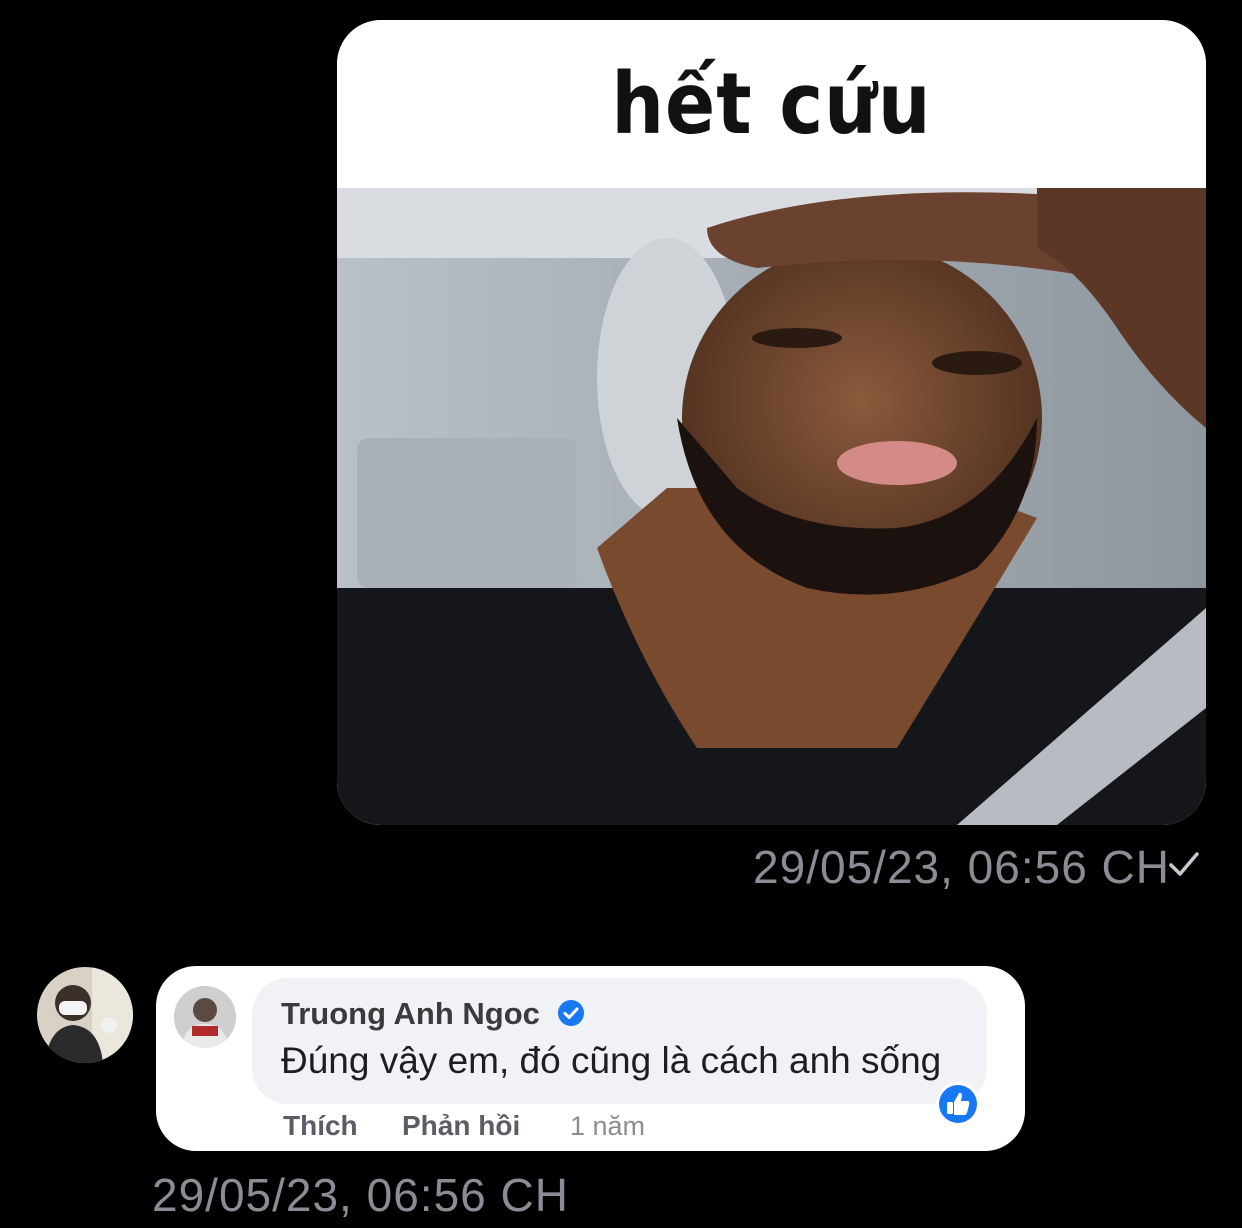  What do you see at coordinates (961, 867) in the screenshot?
I see `outgoing-timestamp: 29/05/23, 06:56 CH` at bounding box center [961, 867].